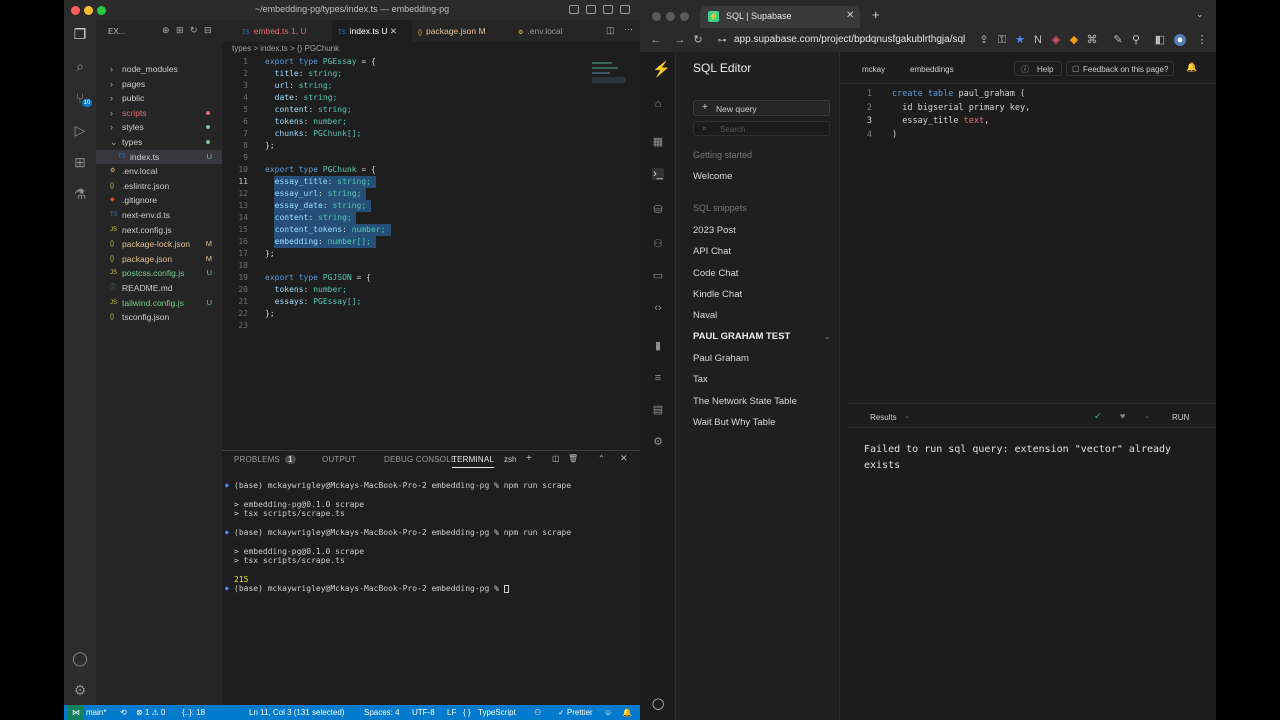  Describe the element at coordinates (257, 459) in the screenshot. I see `panel-tab: PROBLEMS` at that location.